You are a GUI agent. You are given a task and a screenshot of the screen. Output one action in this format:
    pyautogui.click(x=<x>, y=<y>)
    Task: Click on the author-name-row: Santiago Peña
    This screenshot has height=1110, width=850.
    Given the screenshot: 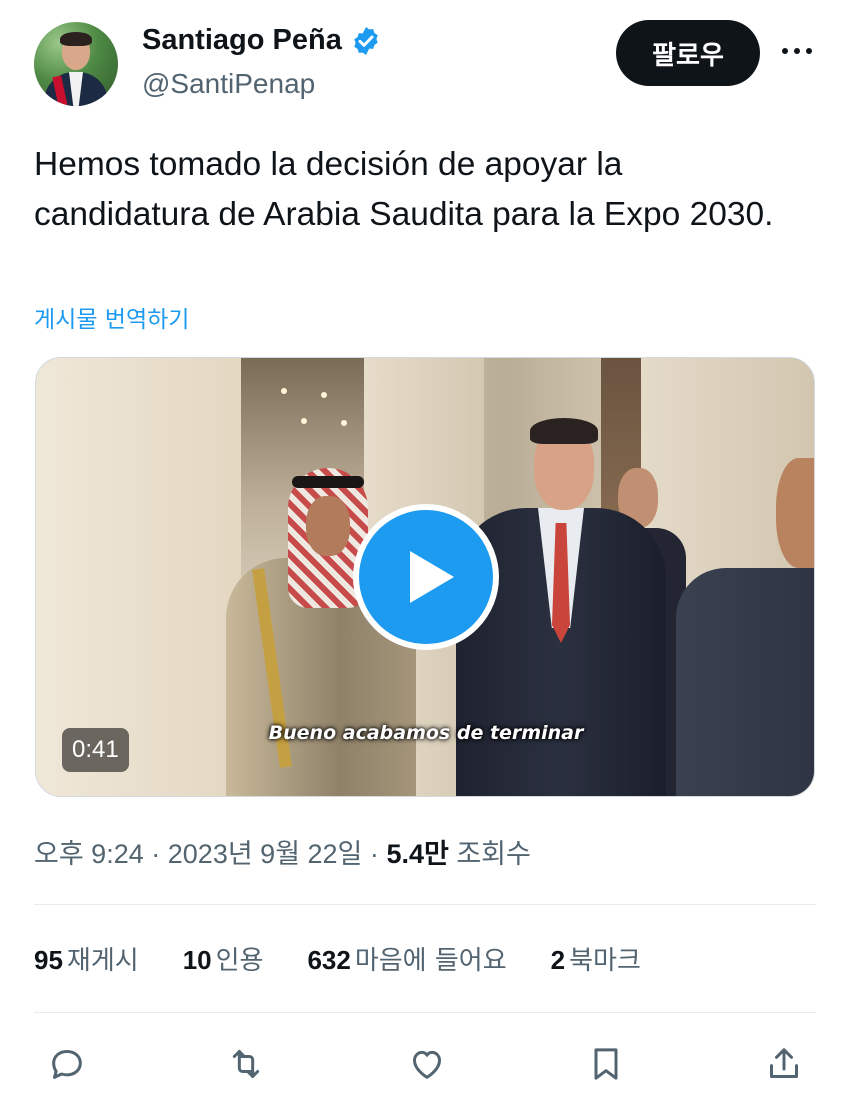 What is the action you would take?
    pyautogui.click(x=262, y=40)
    